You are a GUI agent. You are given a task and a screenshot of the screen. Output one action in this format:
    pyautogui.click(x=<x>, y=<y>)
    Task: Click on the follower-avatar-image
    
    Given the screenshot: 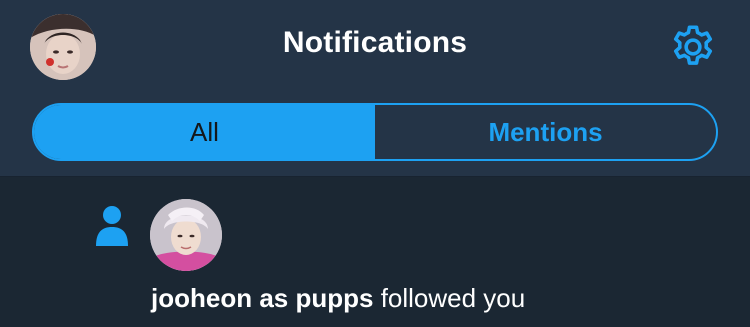 What is the action you would take?
    pyautogui.click(x=186, y=235)
    